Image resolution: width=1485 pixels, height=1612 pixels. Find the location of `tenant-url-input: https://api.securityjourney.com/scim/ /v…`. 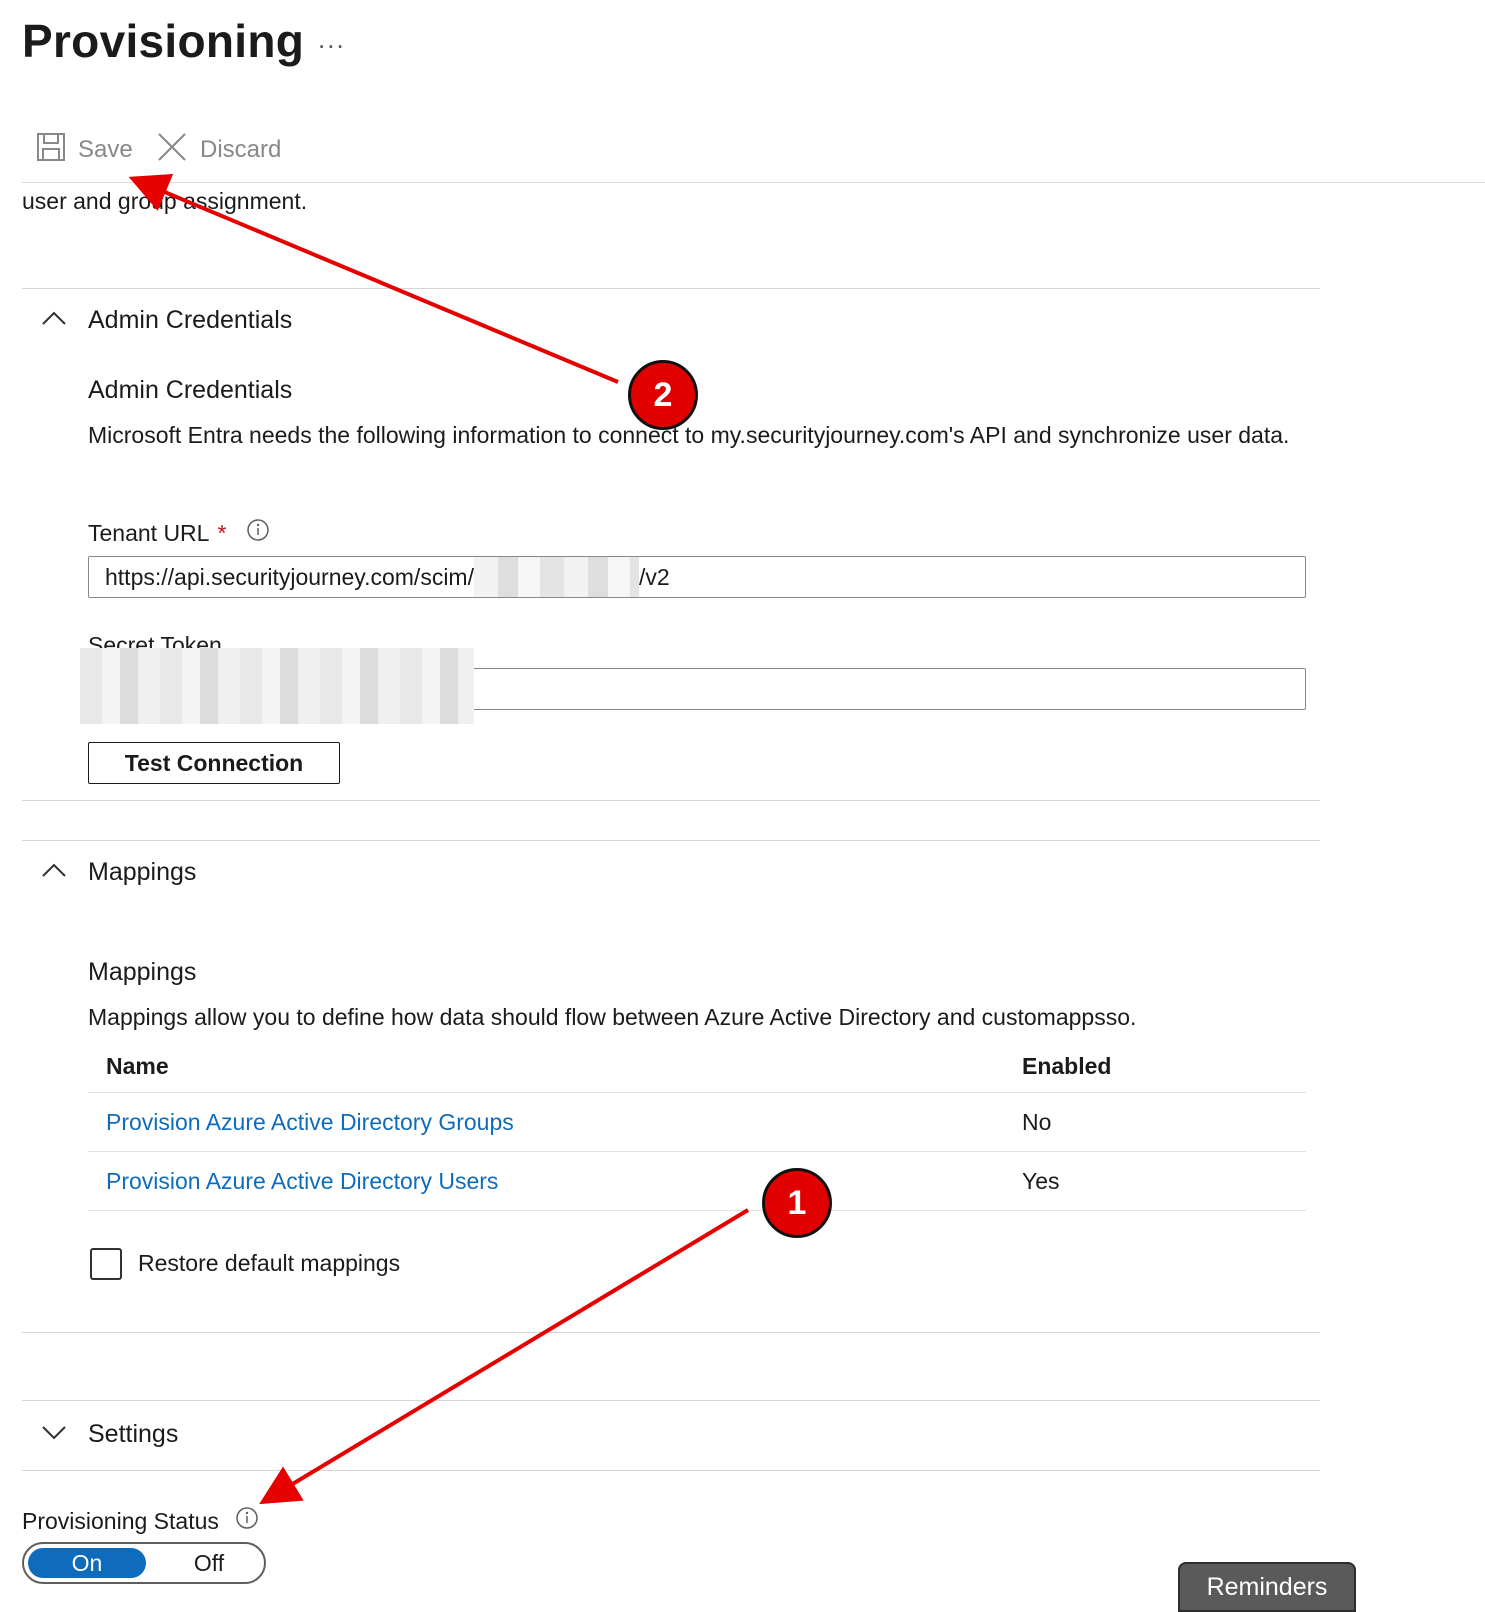

tenant-url-input: https://api.securityjourney.com/scim/ /v… is located at coordinates (697, 577).